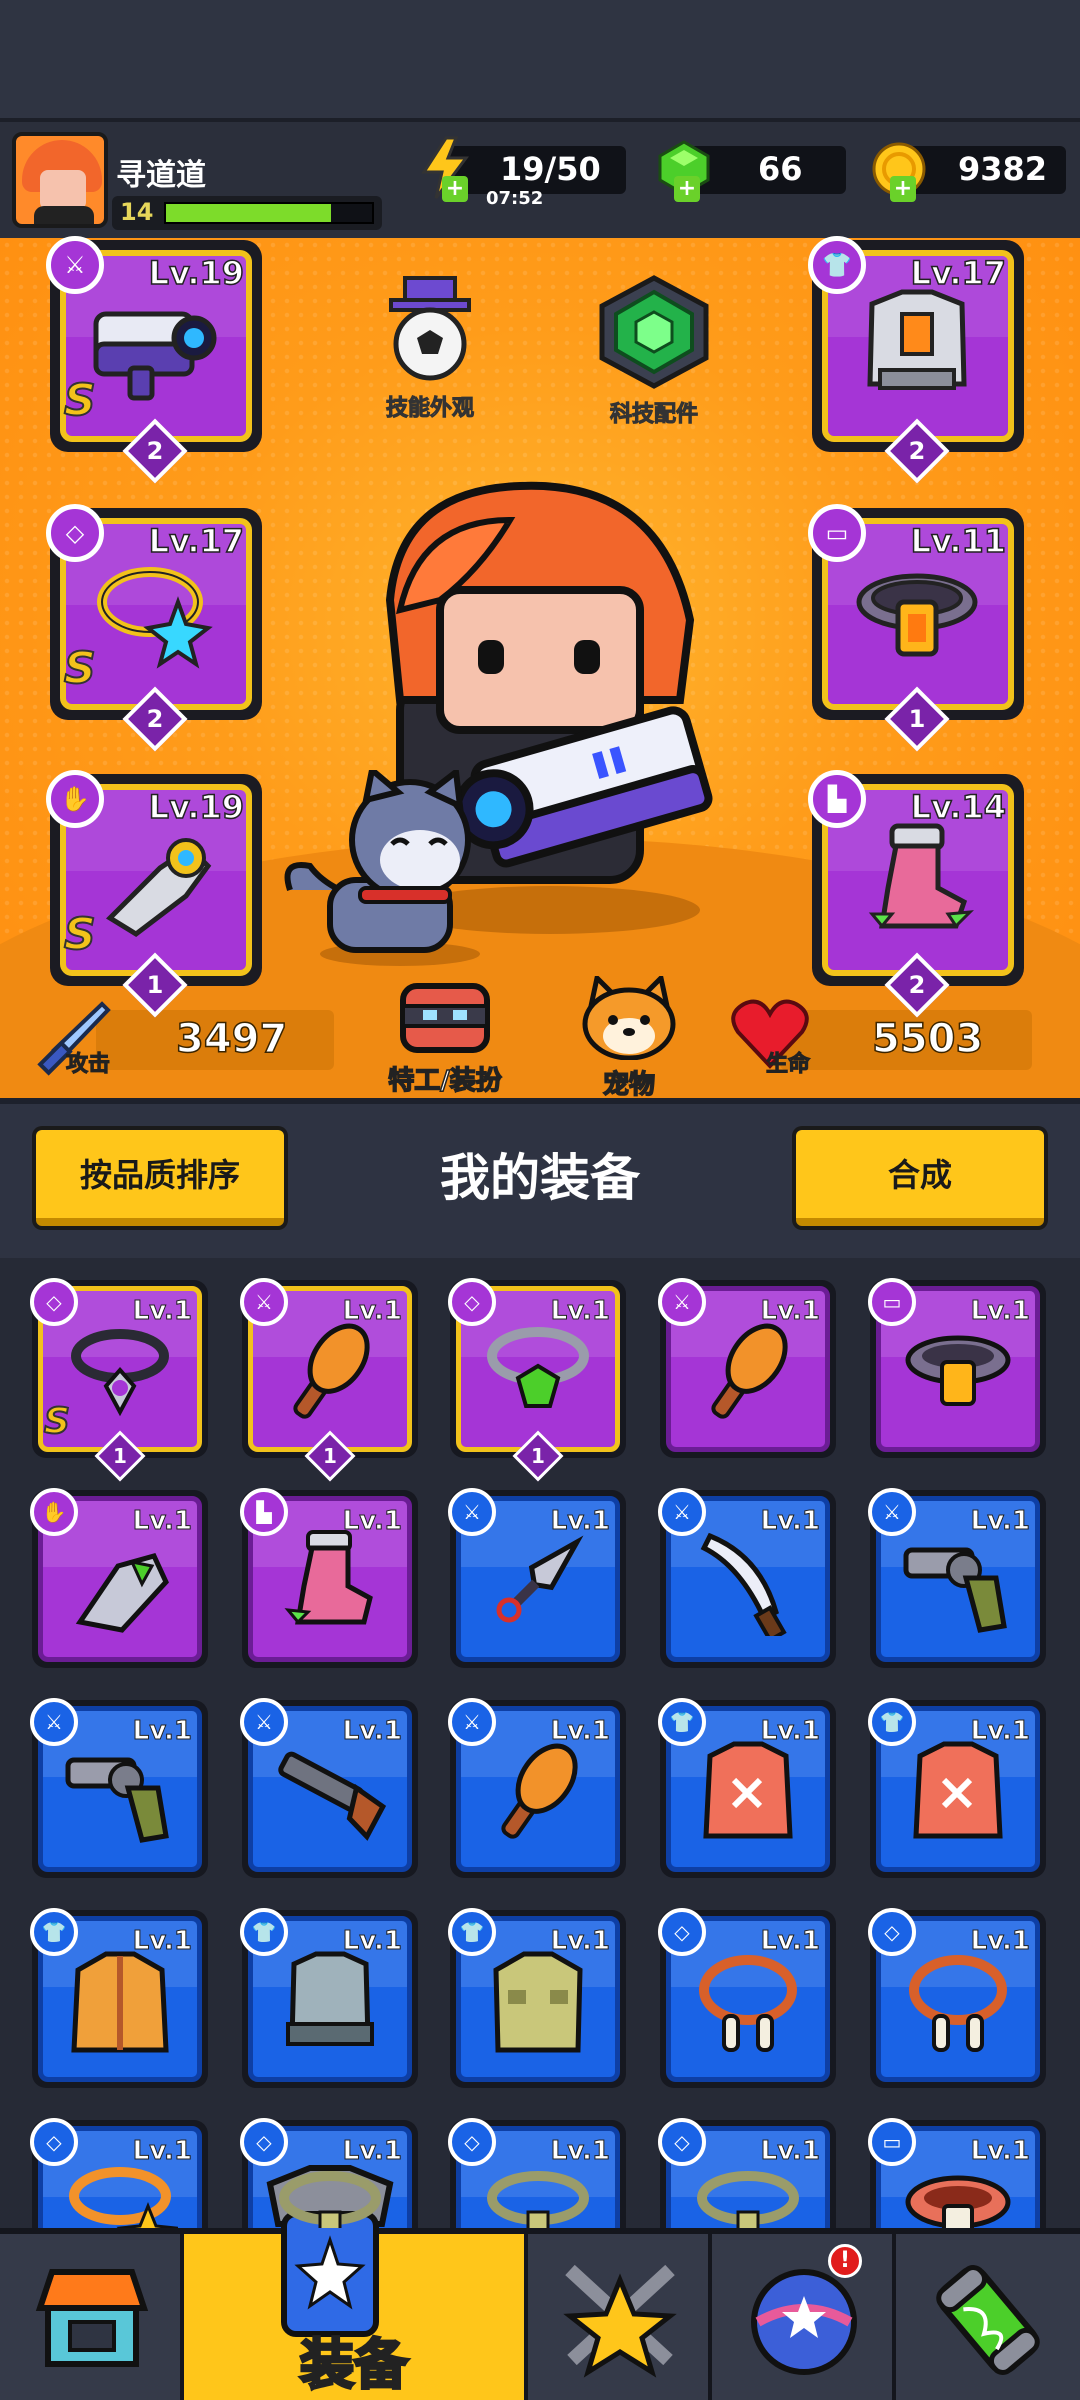  I want to click on nav-lab, so click(988, 2317).